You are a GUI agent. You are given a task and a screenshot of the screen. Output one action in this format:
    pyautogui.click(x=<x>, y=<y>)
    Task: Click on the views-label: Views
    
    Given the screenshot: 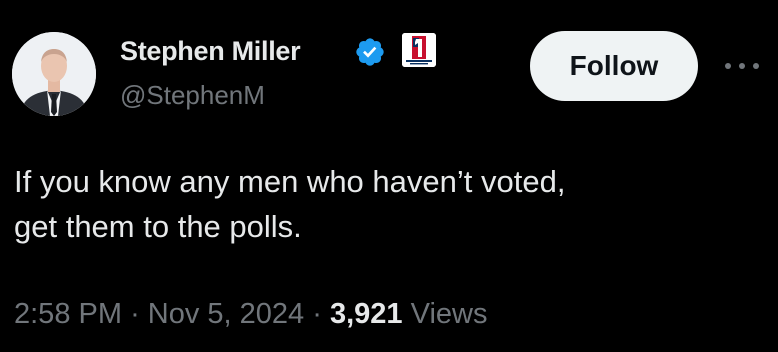 What is the action you would take?
    pyautogui.click(x=449, y=314)
    